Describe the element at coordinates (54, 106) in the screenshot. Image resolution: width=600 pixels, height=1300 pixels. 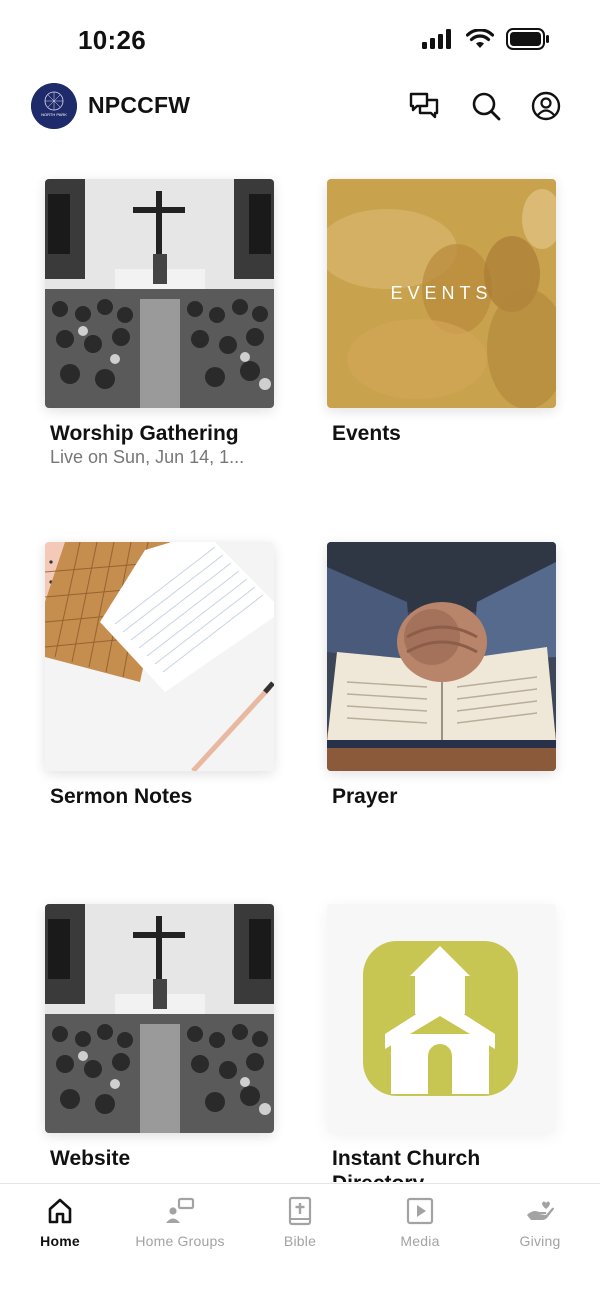
I see `church-logo-avatar: NORTH PARK` at that location.